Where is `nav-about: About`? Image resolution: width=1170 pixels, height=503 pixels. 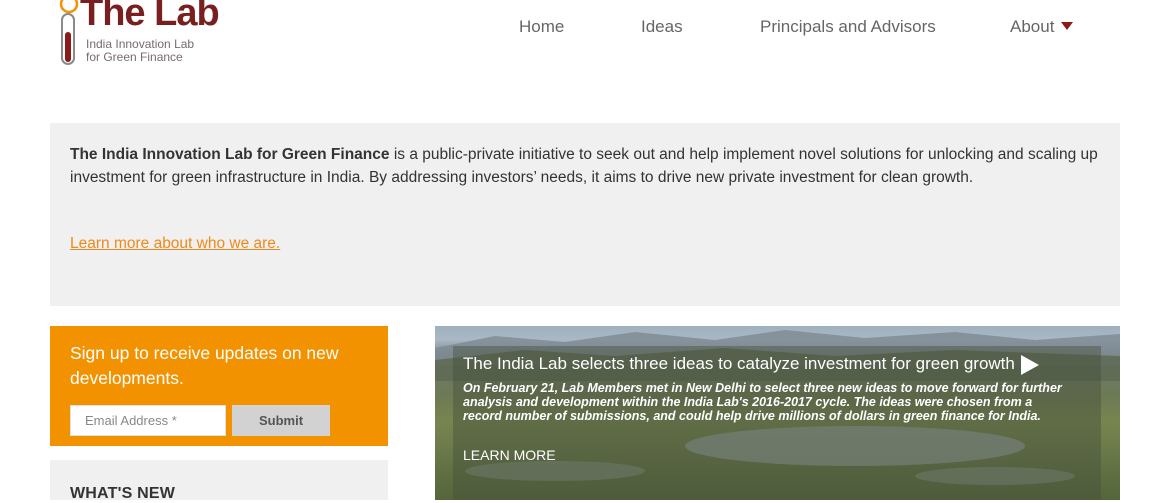 nav-about: About is located at coordinates (1042, 27).